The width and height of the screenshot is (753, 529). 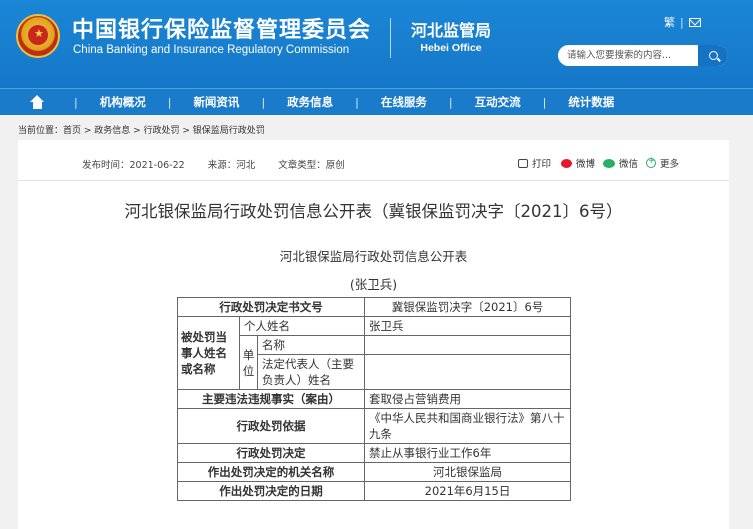 What do you see at coordinates (467, 399) in the screenshot?
I see `facts-value: 套取侵占营销费用` at bounding box center [467, 399].